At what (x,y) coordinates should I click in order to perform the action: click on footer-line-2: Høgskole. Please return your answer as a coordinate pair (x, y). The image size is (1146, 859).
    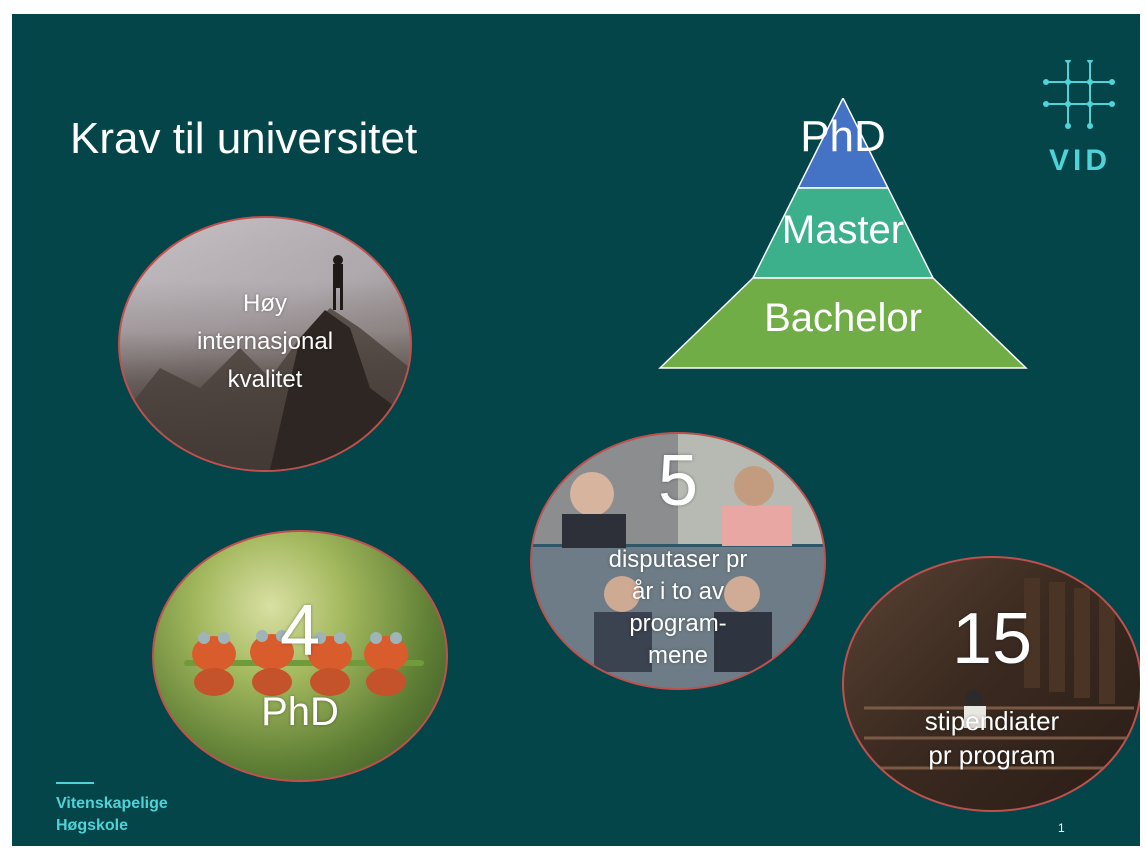
    Looking at the image, I should click on (92, 825).